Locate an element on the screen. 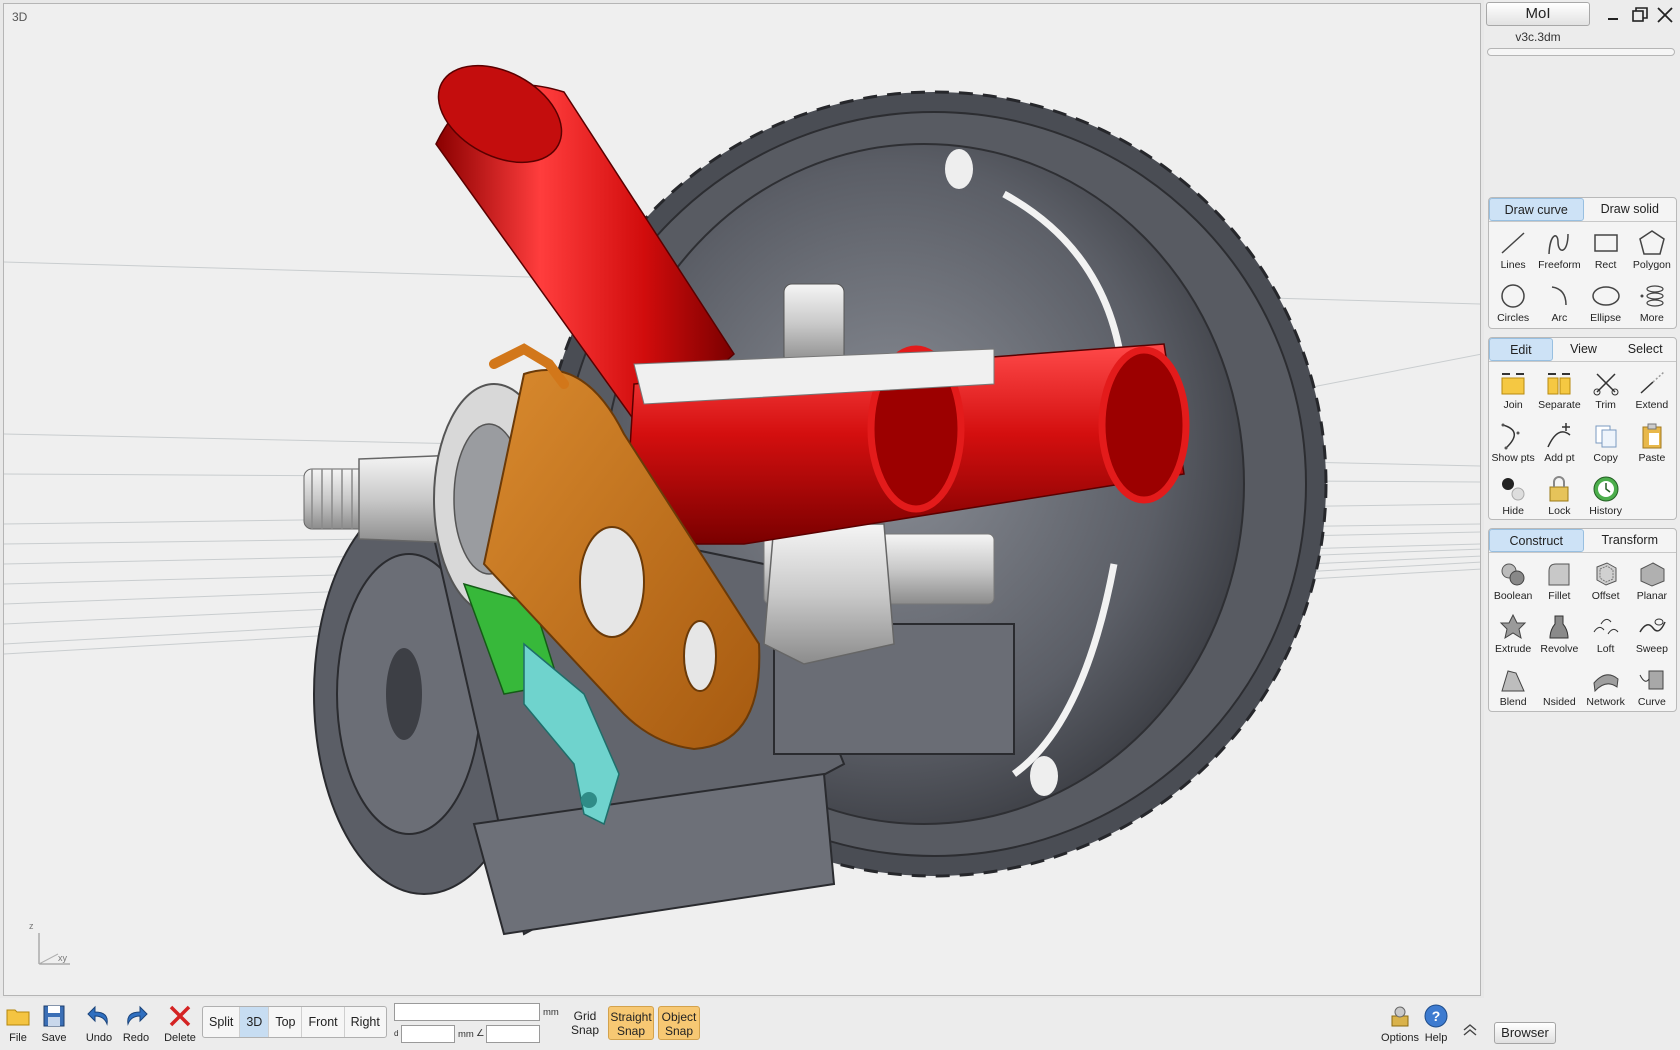  restore-icon is located at coordinates (1640, 14).